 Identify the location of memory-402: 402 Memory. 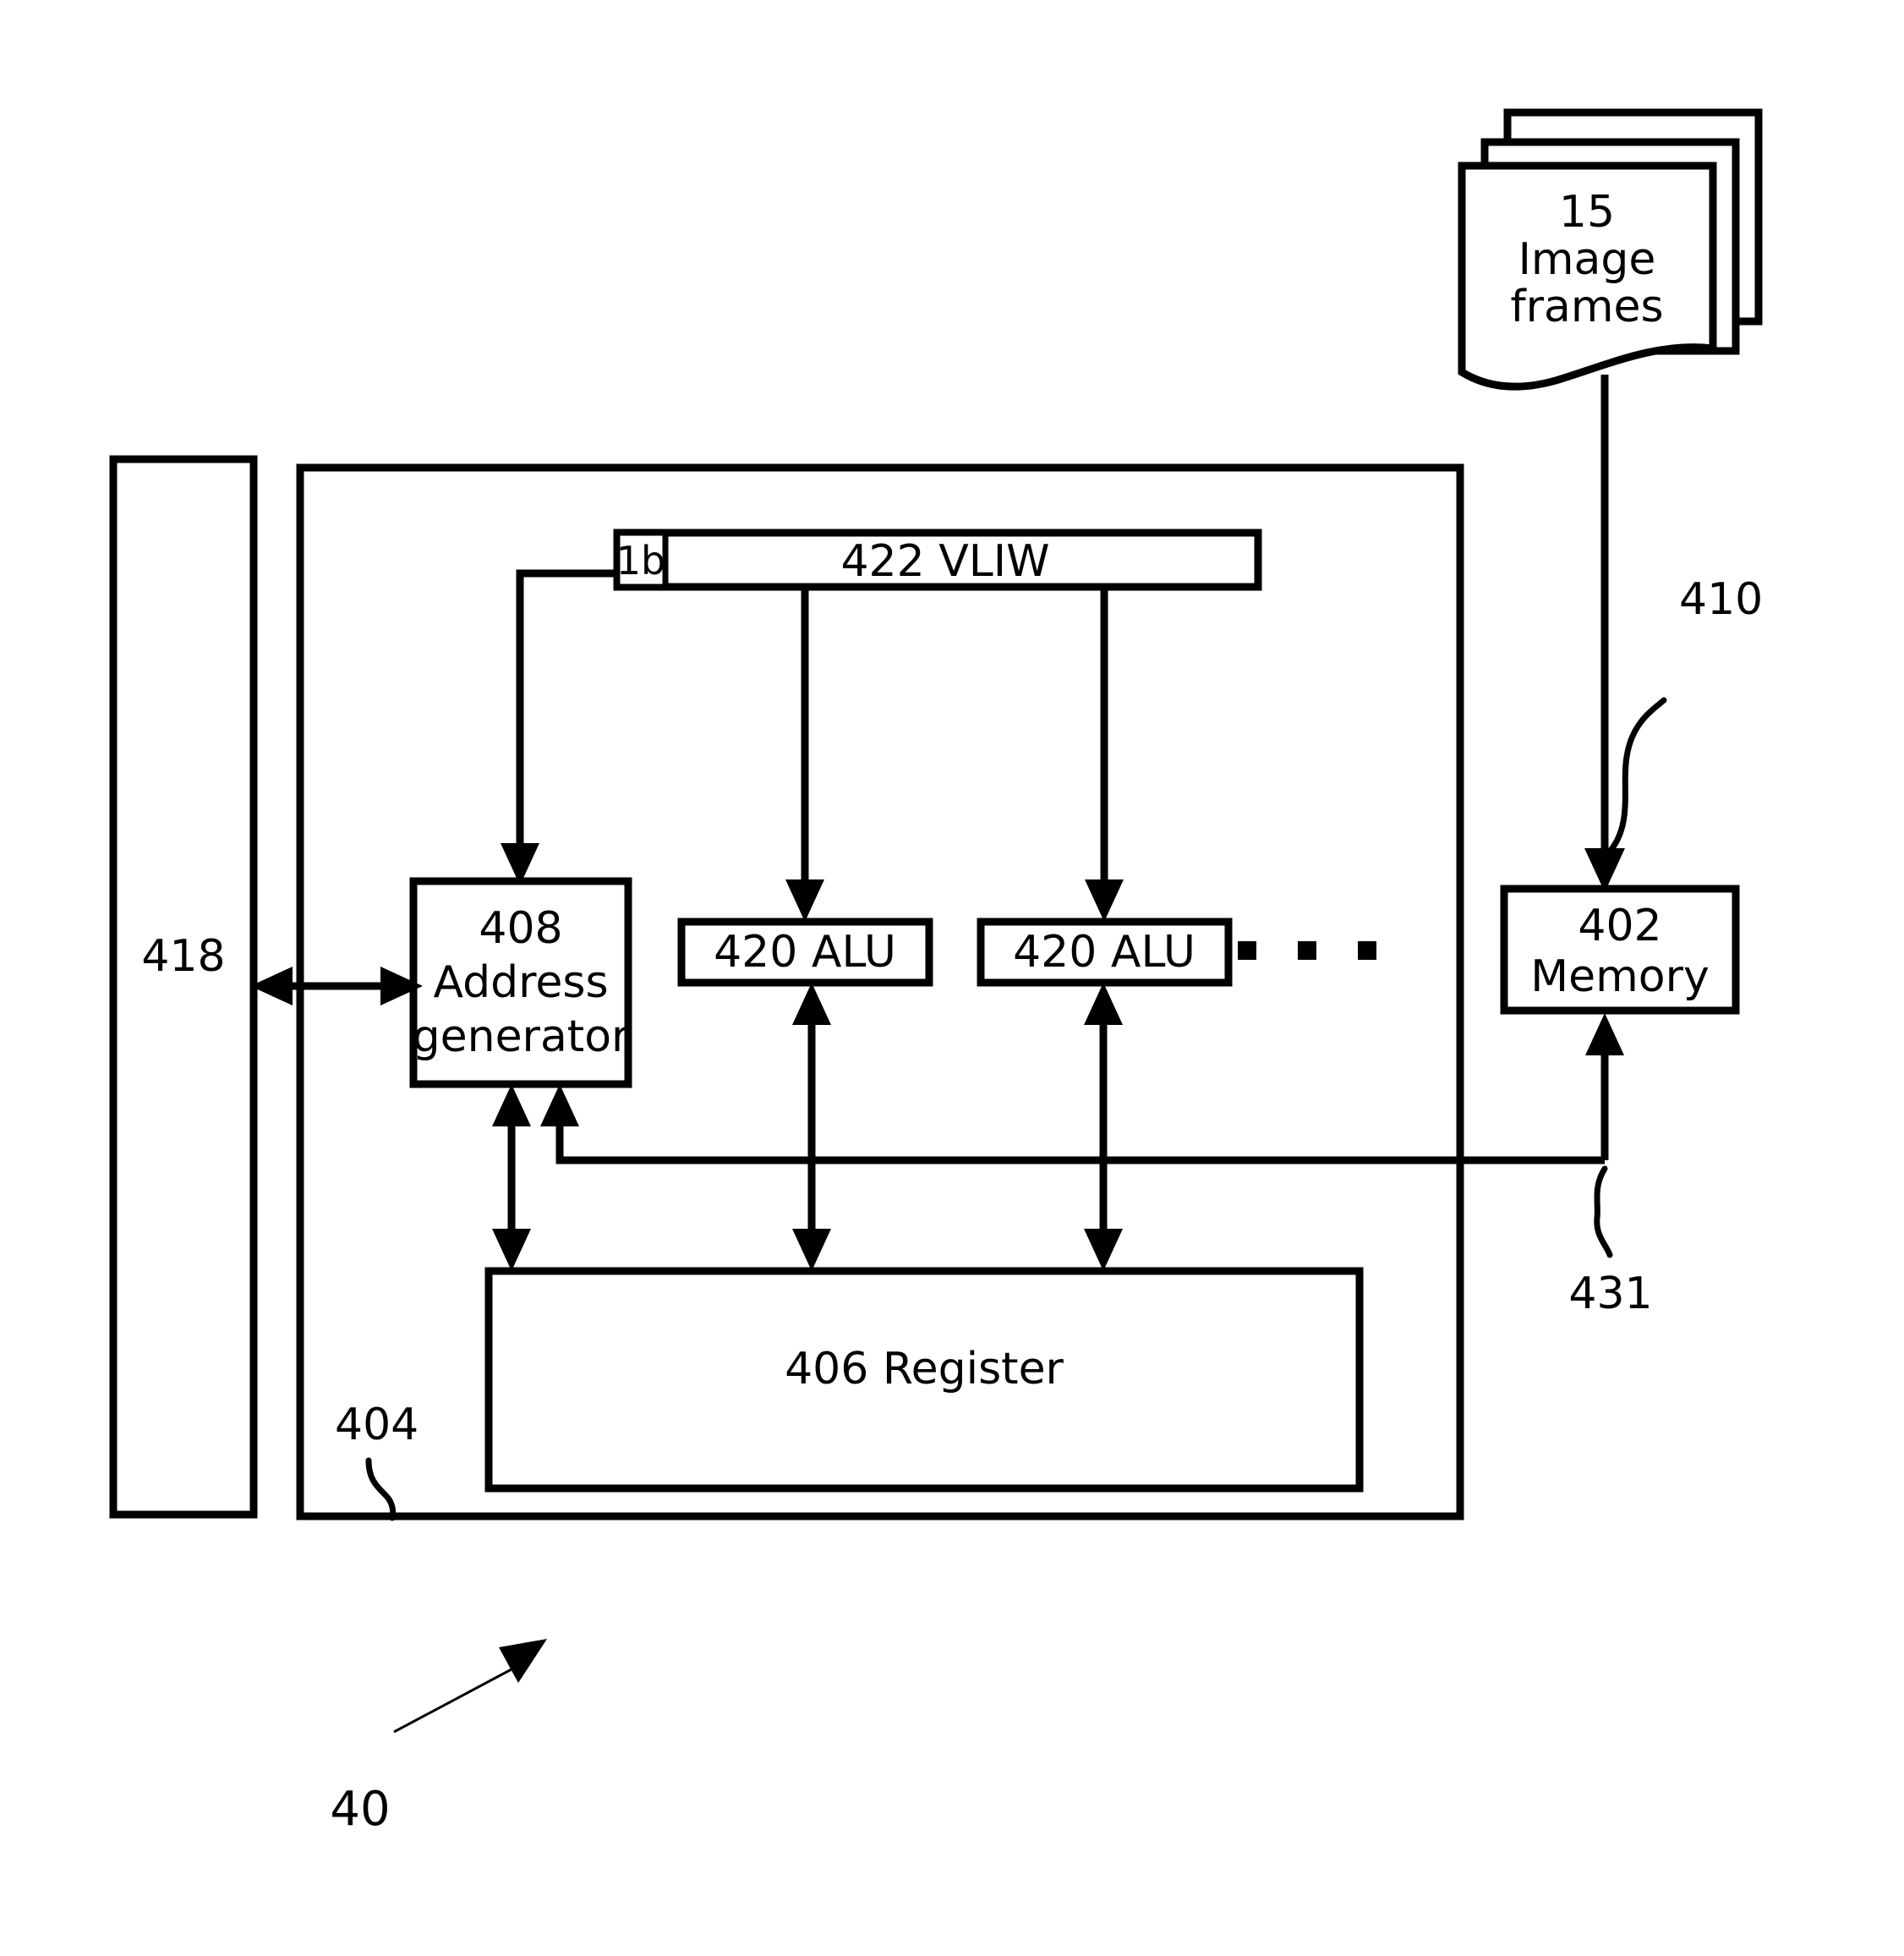
(1620, 950).